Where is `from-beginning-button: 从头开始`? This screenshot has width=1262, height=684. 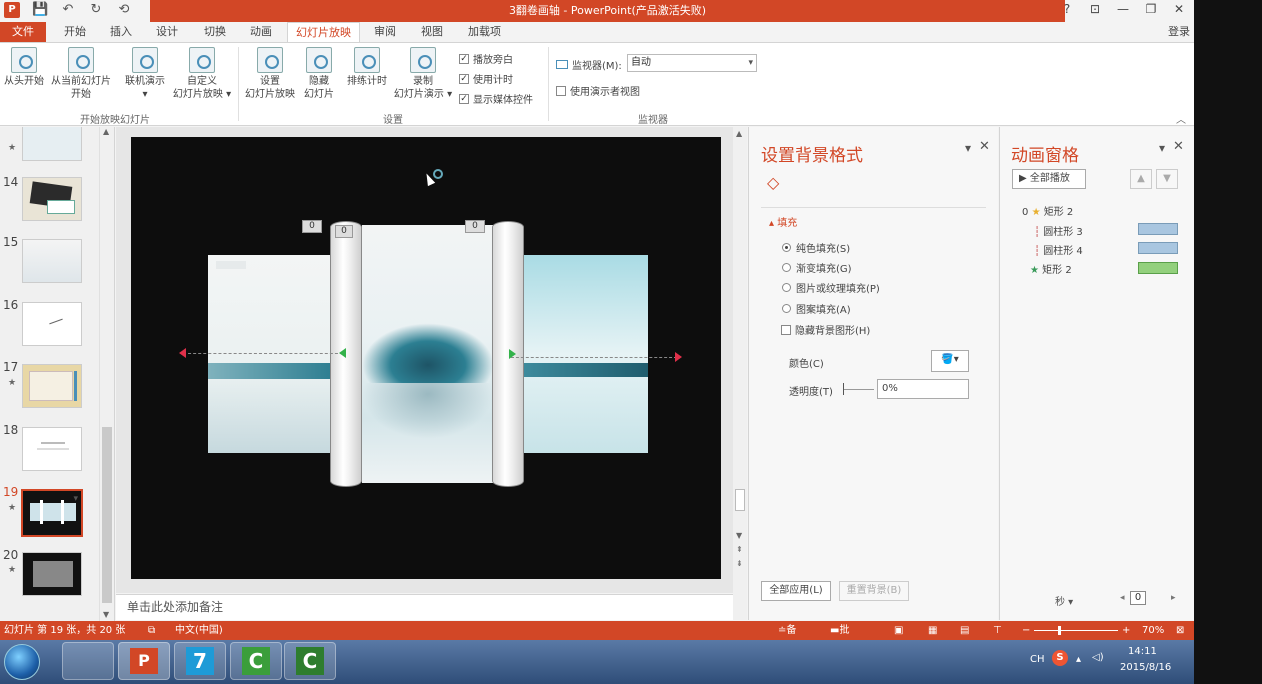 from-beginning-button: 从头开始 is located at coordinates (24, 67).